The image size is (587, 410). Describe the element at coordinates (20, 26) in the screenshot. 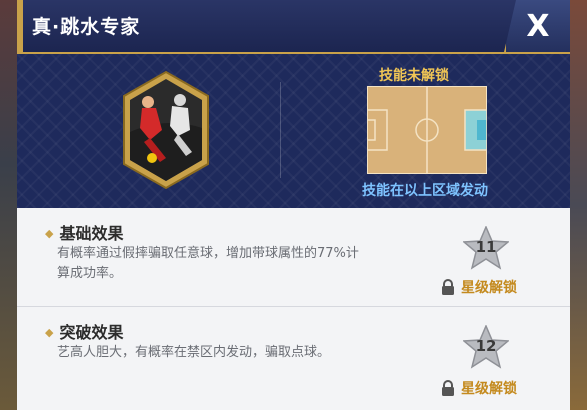

I see `title-accent` at that location.